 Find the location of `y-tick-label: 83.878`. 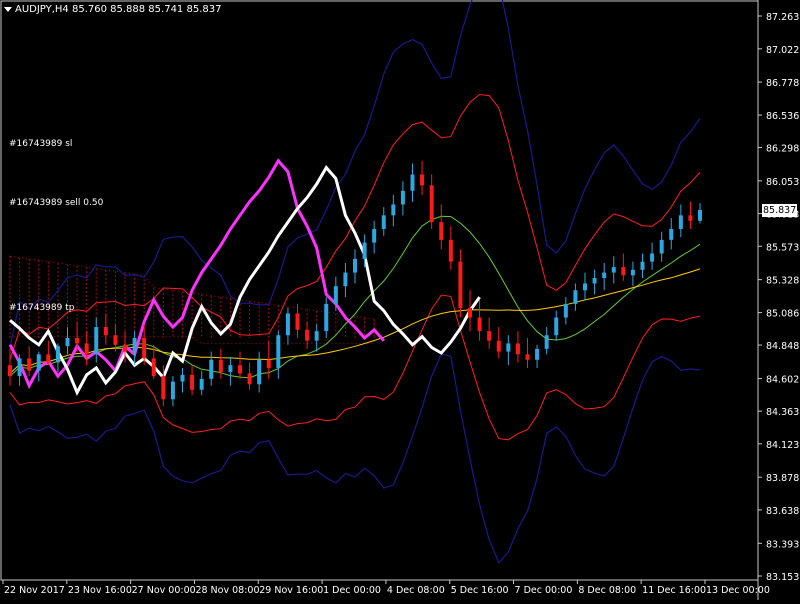

y-tick-label: 83.878 is located at coordinates (782, 478).